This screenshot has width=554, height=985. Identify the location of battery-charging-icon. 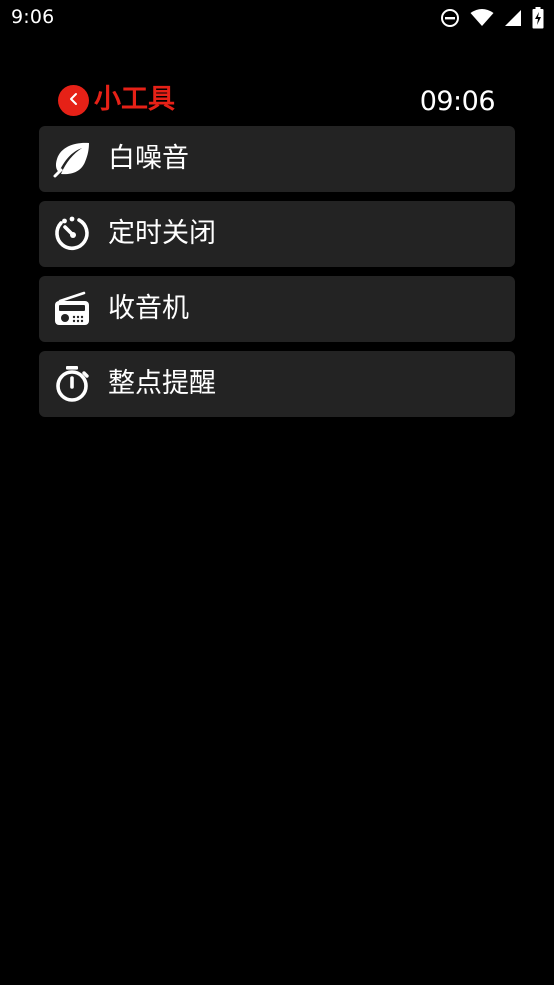
(538, 18).